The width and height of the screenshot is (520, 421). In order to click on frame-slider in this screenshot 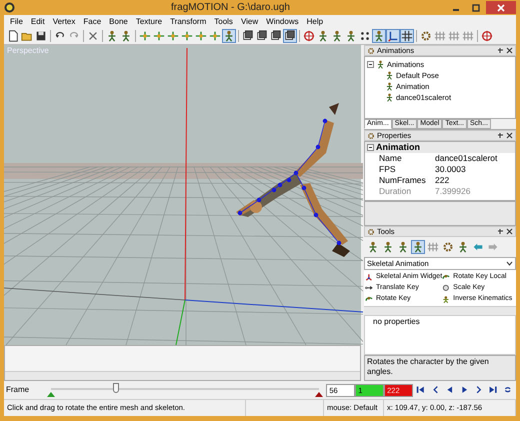, I will do `click(185, 390)`.